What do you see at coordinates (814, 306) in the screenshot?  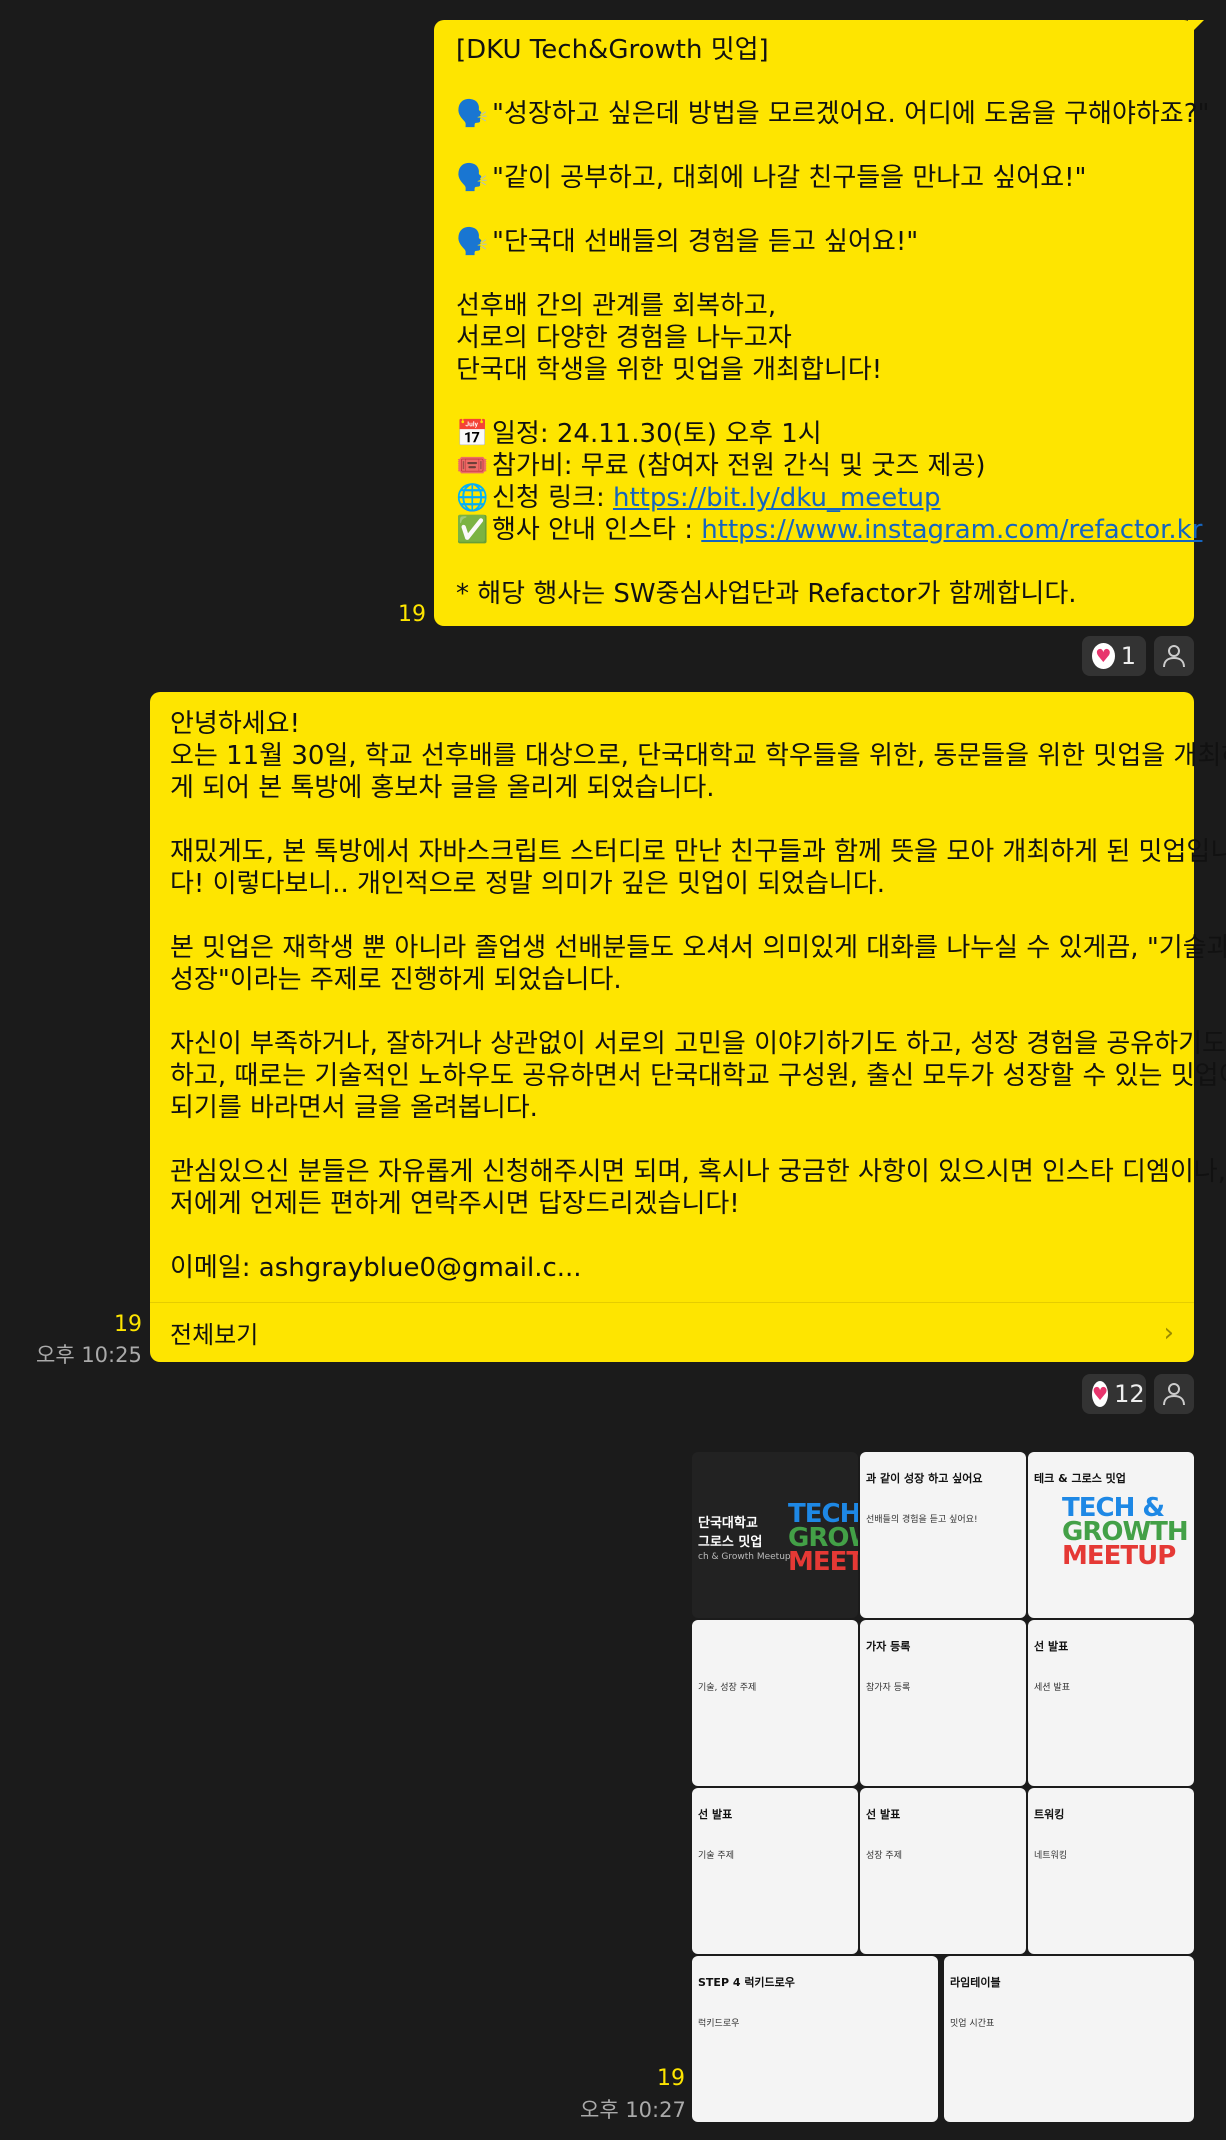 I see `message-line: 선후배 간의 관계를 회복하고,` at bounding box center [814, 306].